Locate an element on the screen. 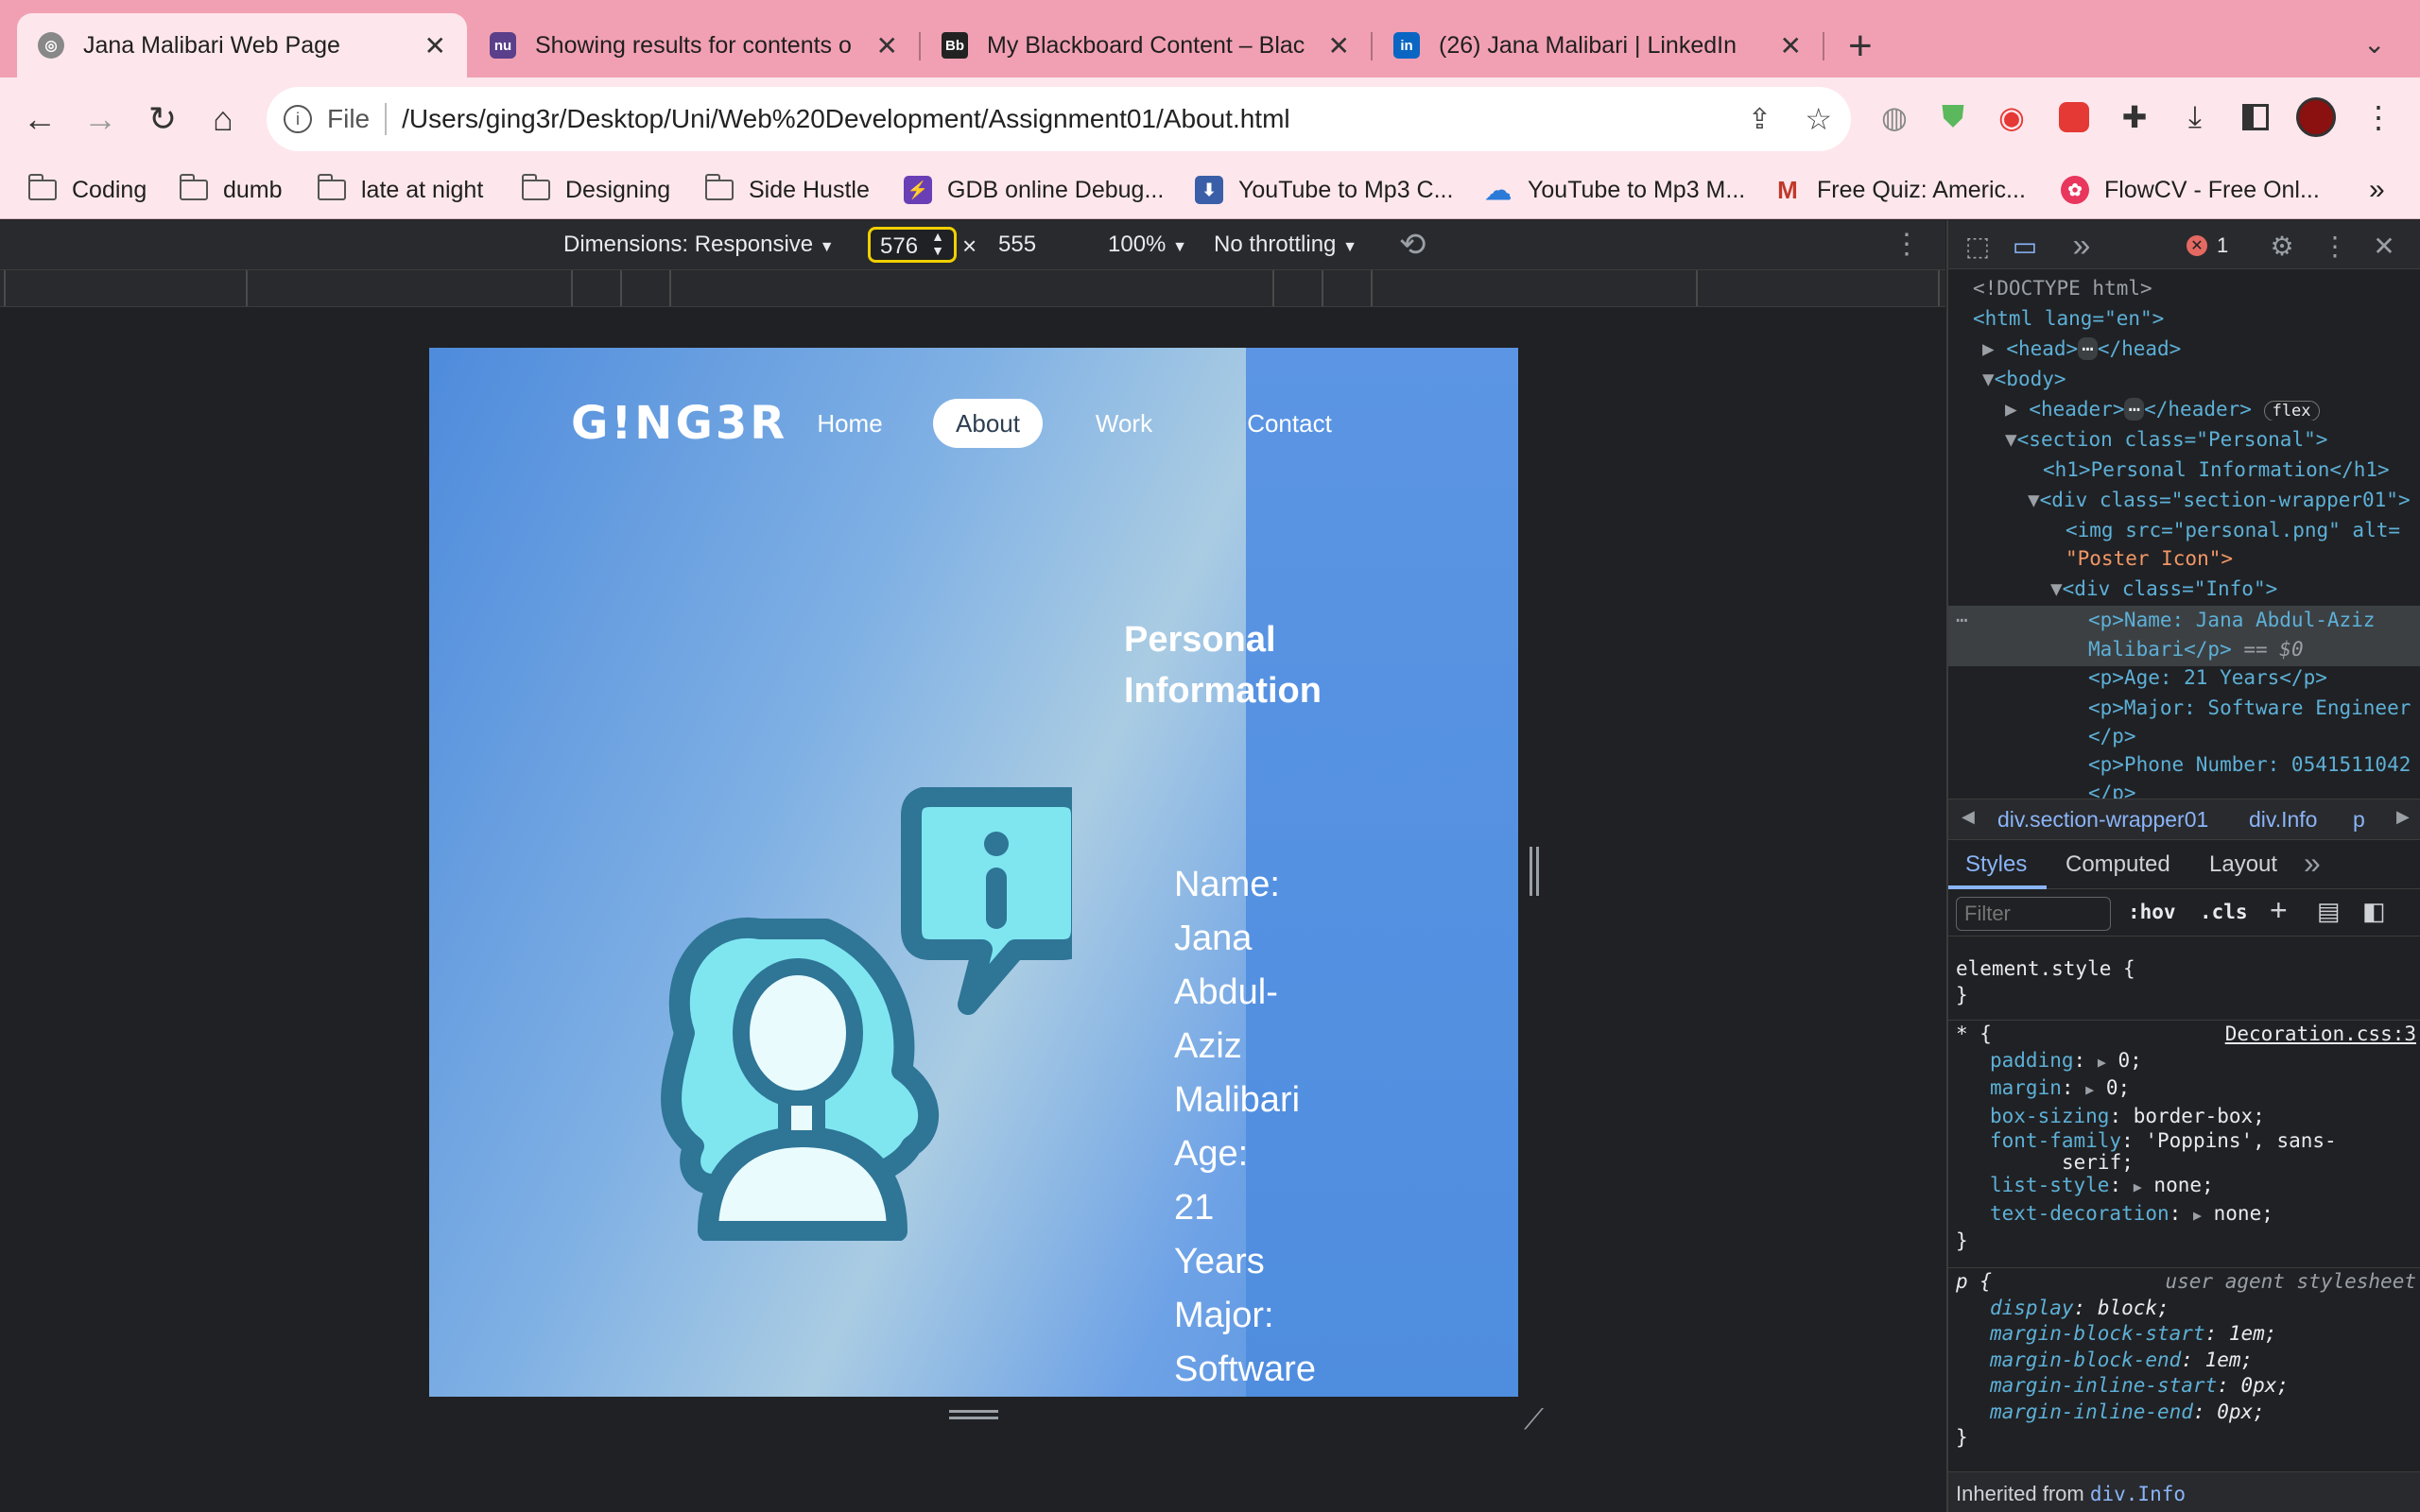 The height and width of the screenshot is (1512, 2420). dom-line: <!DOCTYPE html> is located at coordinates (2184, 288).